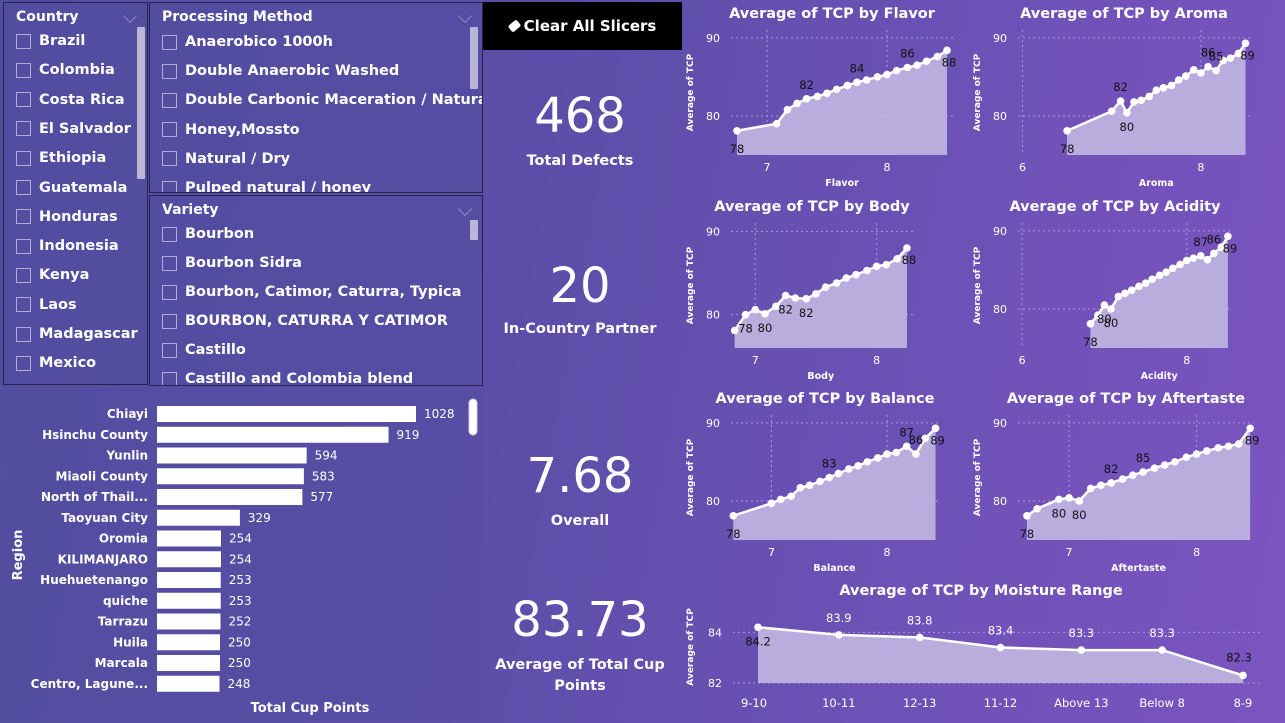 The height and width of the screenshot is (723, 1285). Describe the element at coordinates (305, 321) in the screenshot. I see `variety-item: BOURBON, CATURRA Y CATIMOR` at that location.